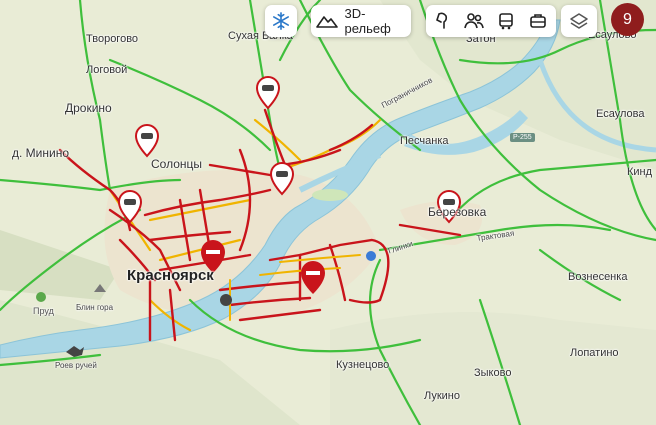 This screenshot has height=425, width=656. I want to click on notification-badge: 9, so click(627, 19).